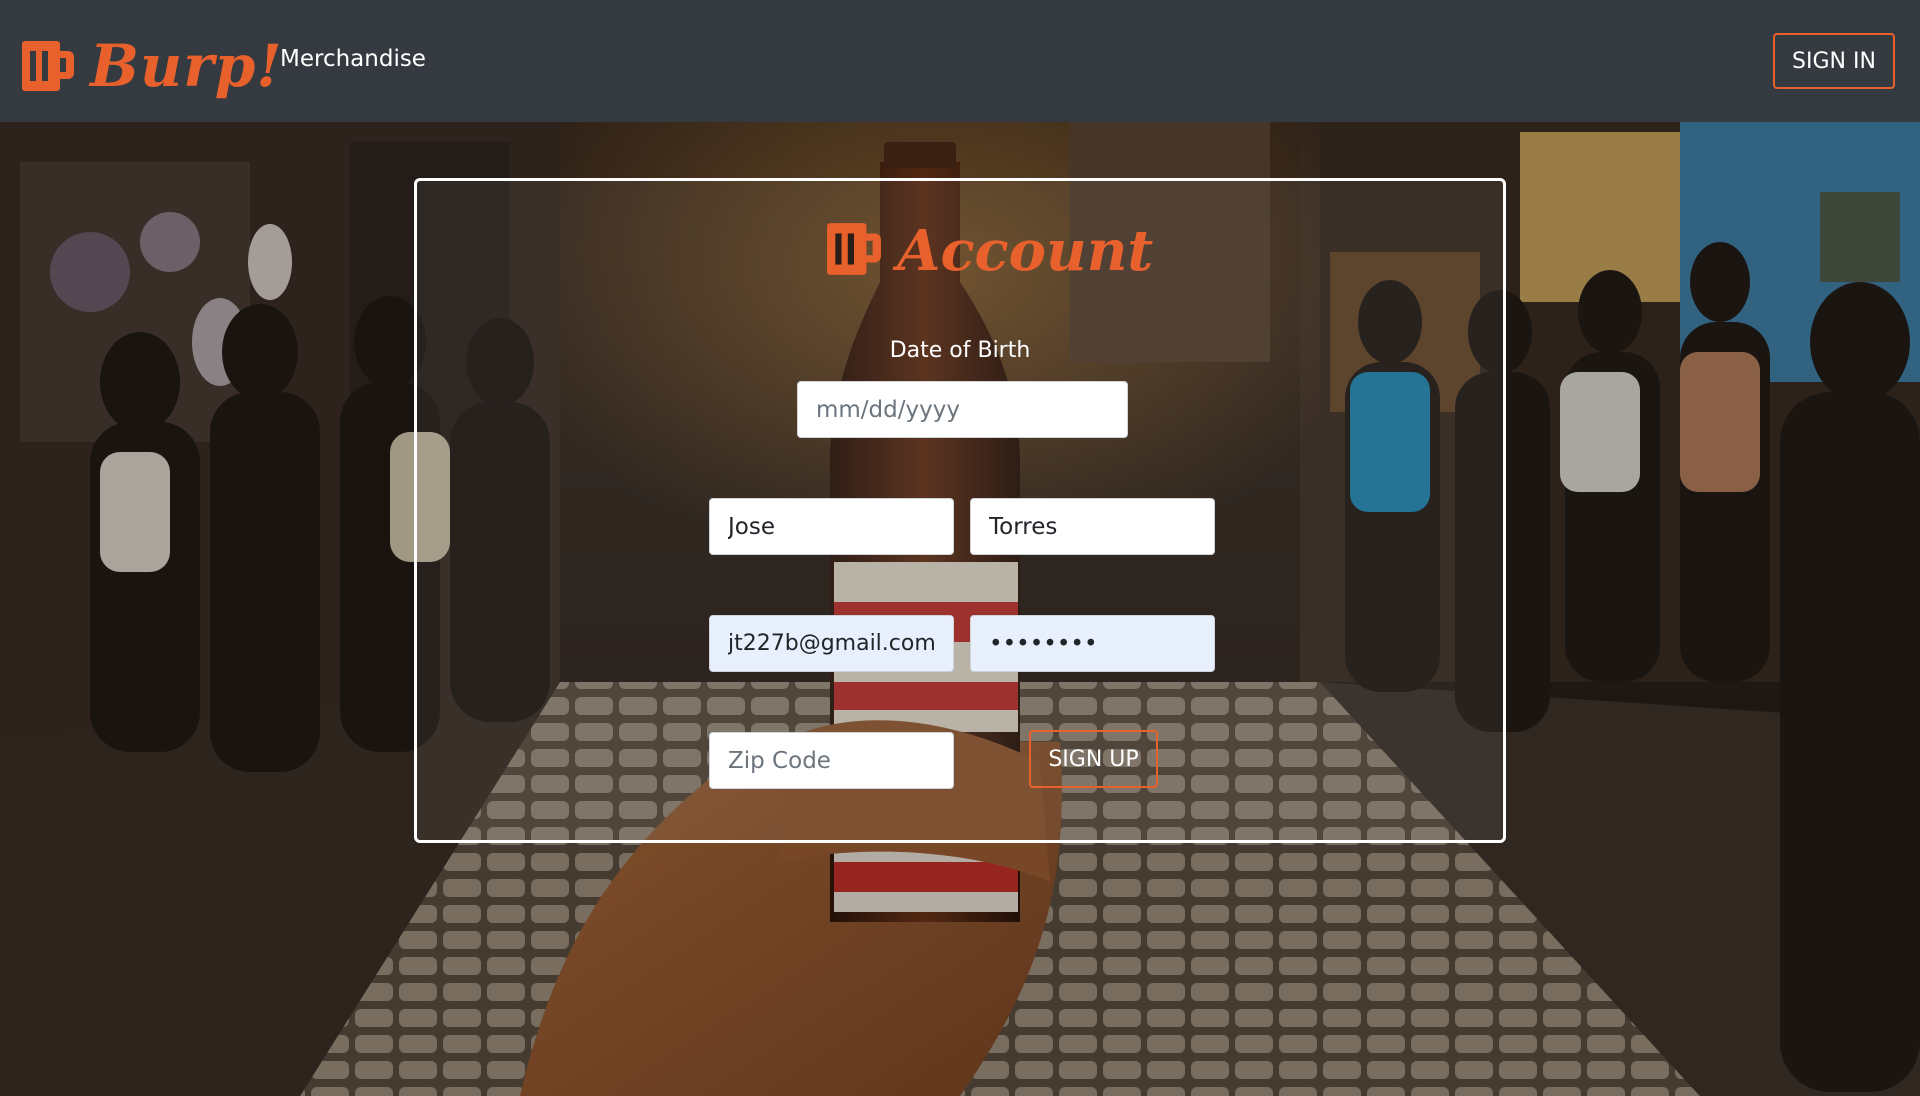 This screenshot has height=1096, width=1920. What do you see at coordinates (960, 61) in the screenshot?
I see `navbar: Burp! Merchandise SIGN IN` at bounding box center [960, 61].